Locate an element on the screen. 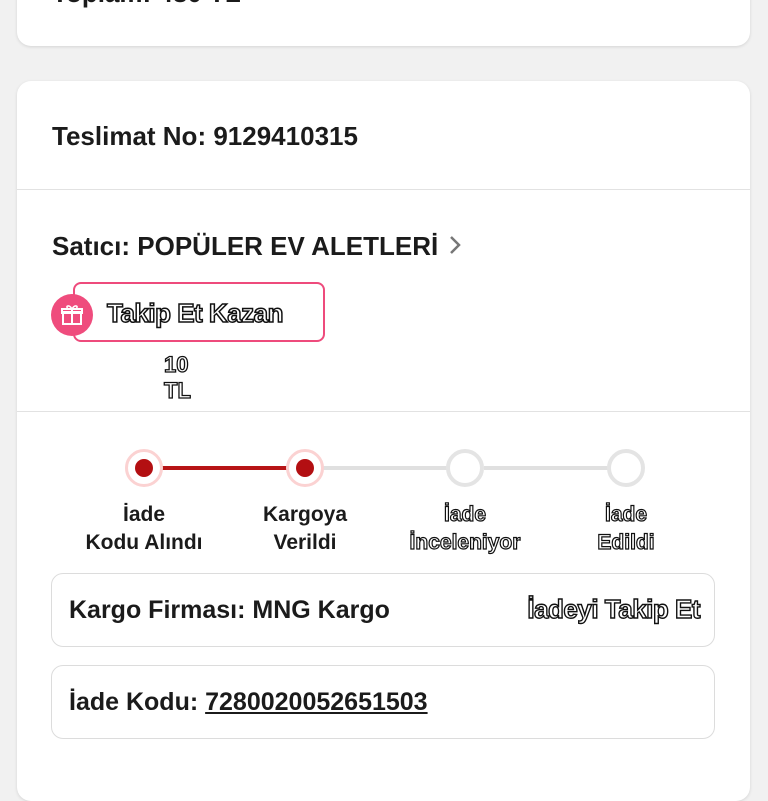 The width and height of the screenshot is (768, 801). seller-link: Satıcı: POPÜLER EV ALETLERİ is located at coordinates (257, 246).